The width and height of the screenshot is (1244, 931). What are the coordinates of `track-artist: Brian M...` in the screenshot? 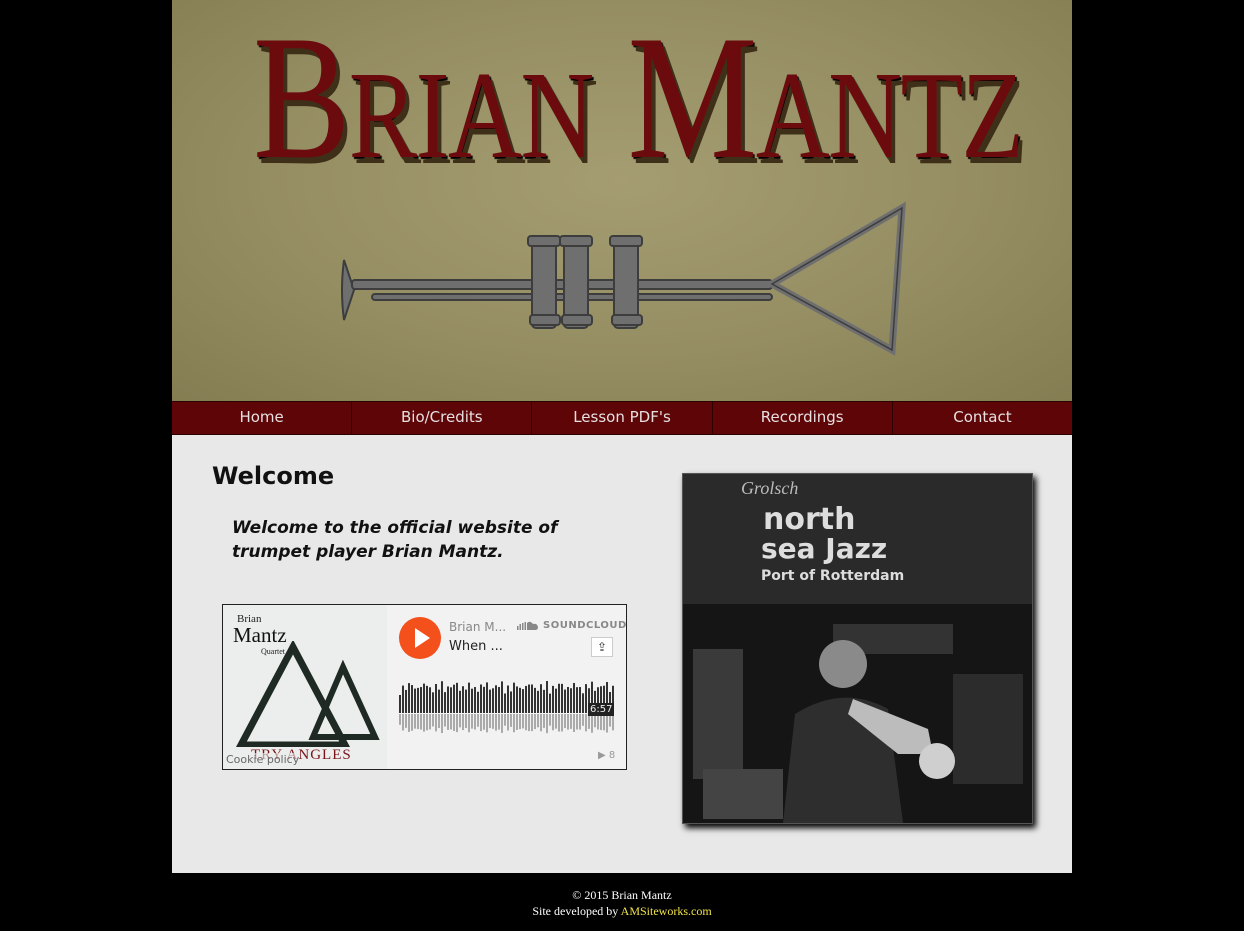 It's located at (477, 627).